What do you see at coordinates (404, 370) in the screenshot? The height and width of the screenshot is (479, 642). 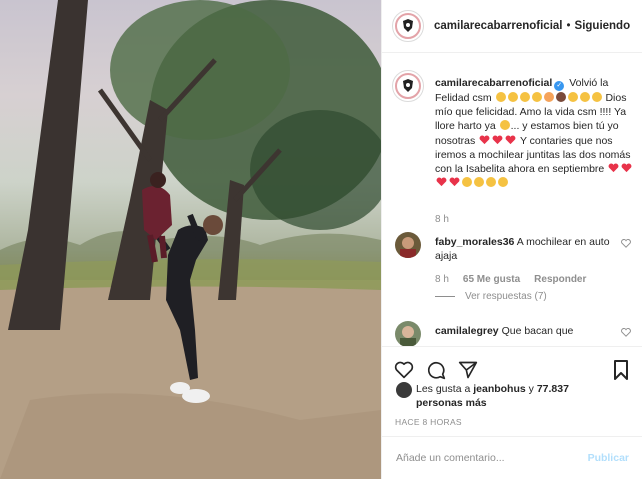 I see `heart-outline-icon` at bounding box center [404, 370].